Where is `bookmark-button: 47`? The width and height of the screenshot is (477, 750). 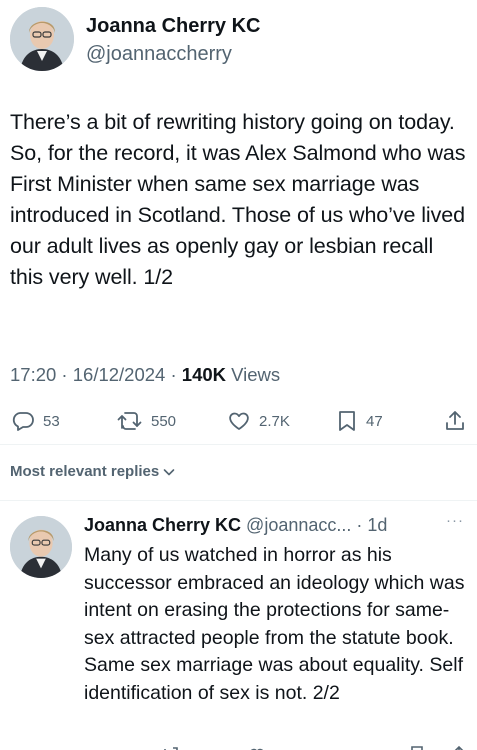
bookmark-button: 47 is located at coordinates (359, 421).